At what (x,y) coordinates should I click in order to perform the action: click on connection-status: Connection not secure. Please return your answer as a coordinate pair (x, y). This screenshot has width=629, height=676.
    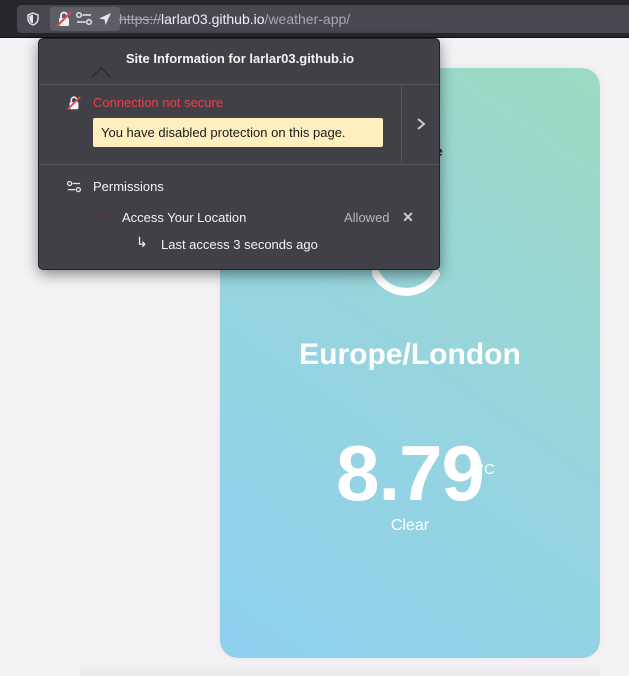
    Looking at the image, I should click on (158, 102).